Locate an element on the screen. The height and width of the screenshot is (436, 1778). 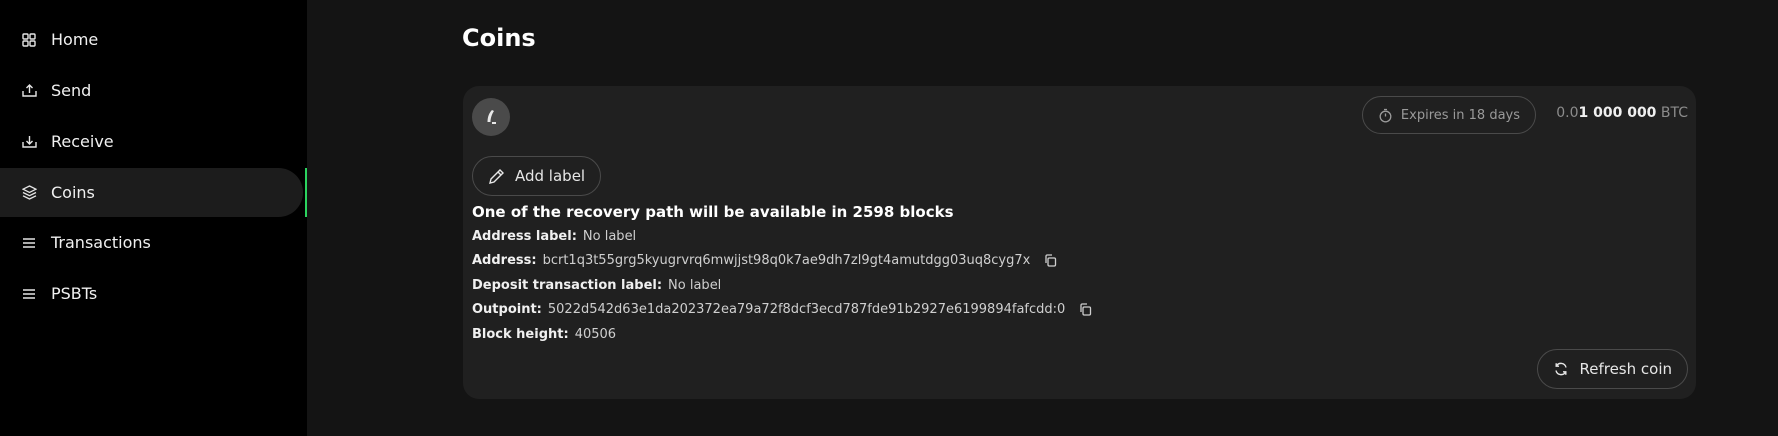
pencil-icon is located at coordinates (496, 176).